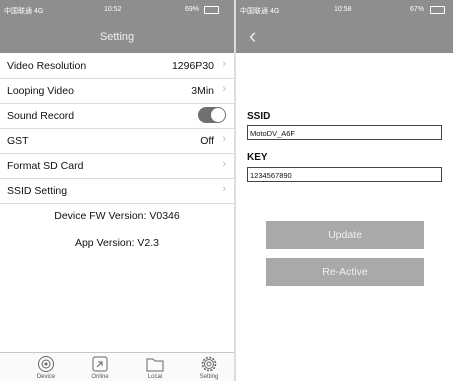 The width and height of the screenshot is (453, 381). I want to click on setting-row-looping-video: Looping Video 3Min ›, so click(117, 91).